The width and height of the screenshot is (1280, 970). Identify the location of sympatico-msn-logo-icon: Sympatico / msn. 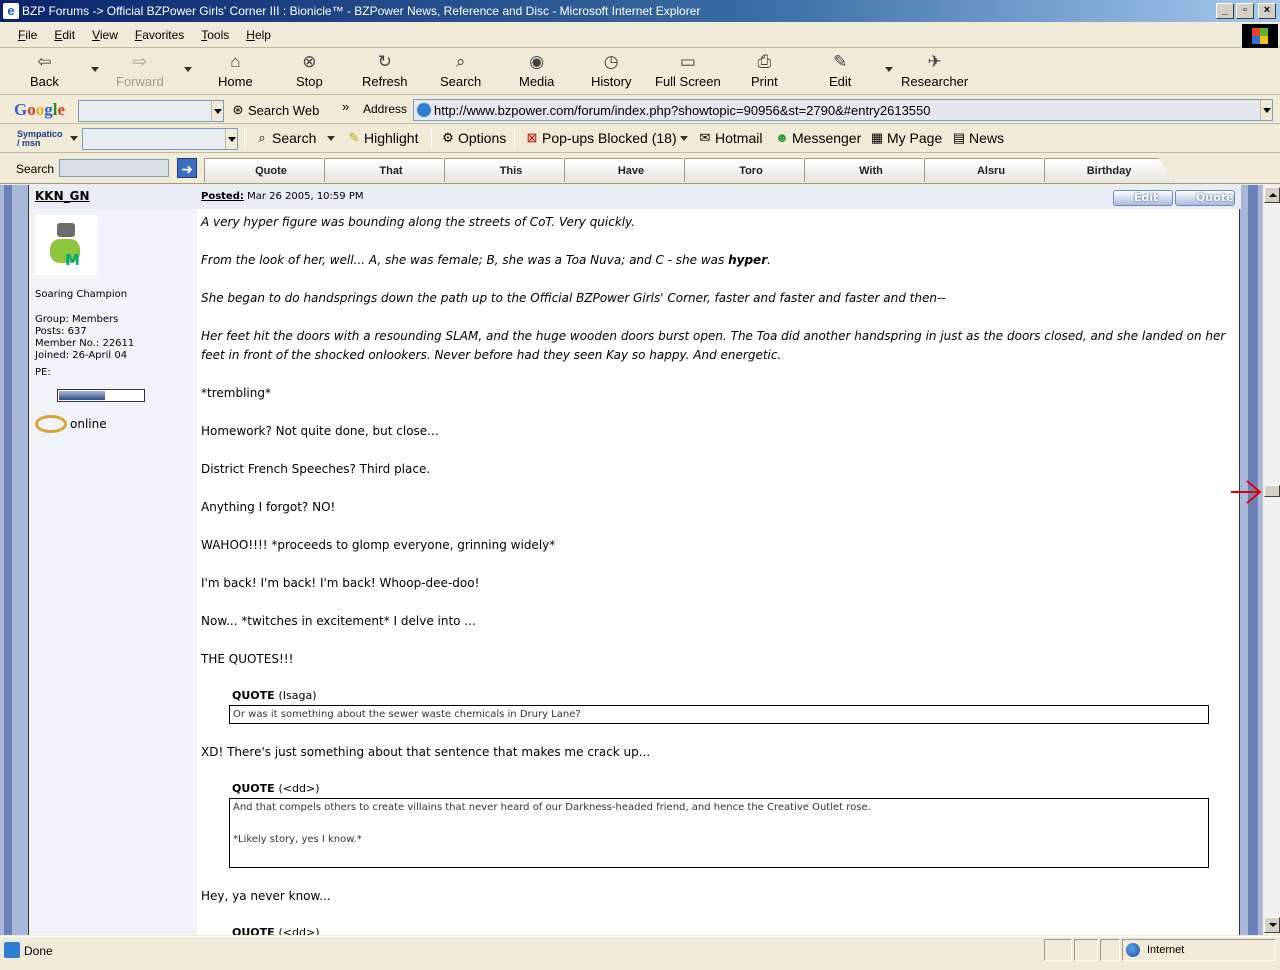
(40, 139).